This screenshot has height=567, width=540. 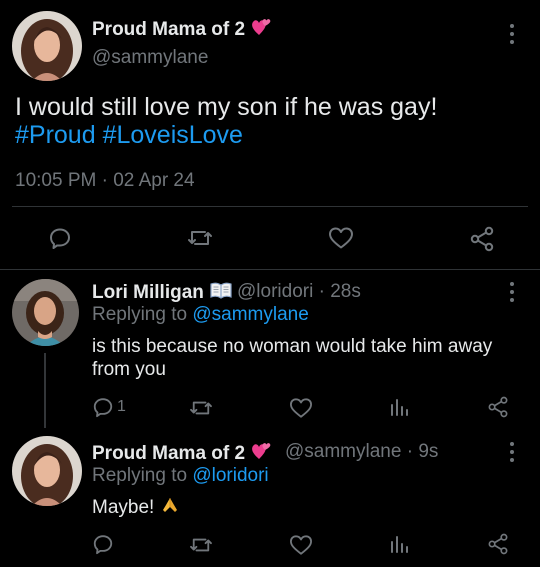 I want to click on tweet-hashtags: #Proud #LoveisLove, so click(x=129, y=135).